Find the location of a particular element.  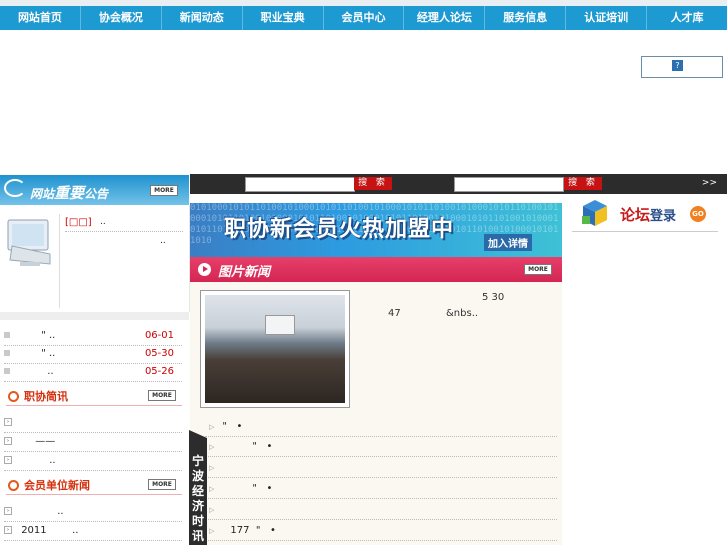

nav-item-about: 协会概况 is located at coordinates (121, 18).